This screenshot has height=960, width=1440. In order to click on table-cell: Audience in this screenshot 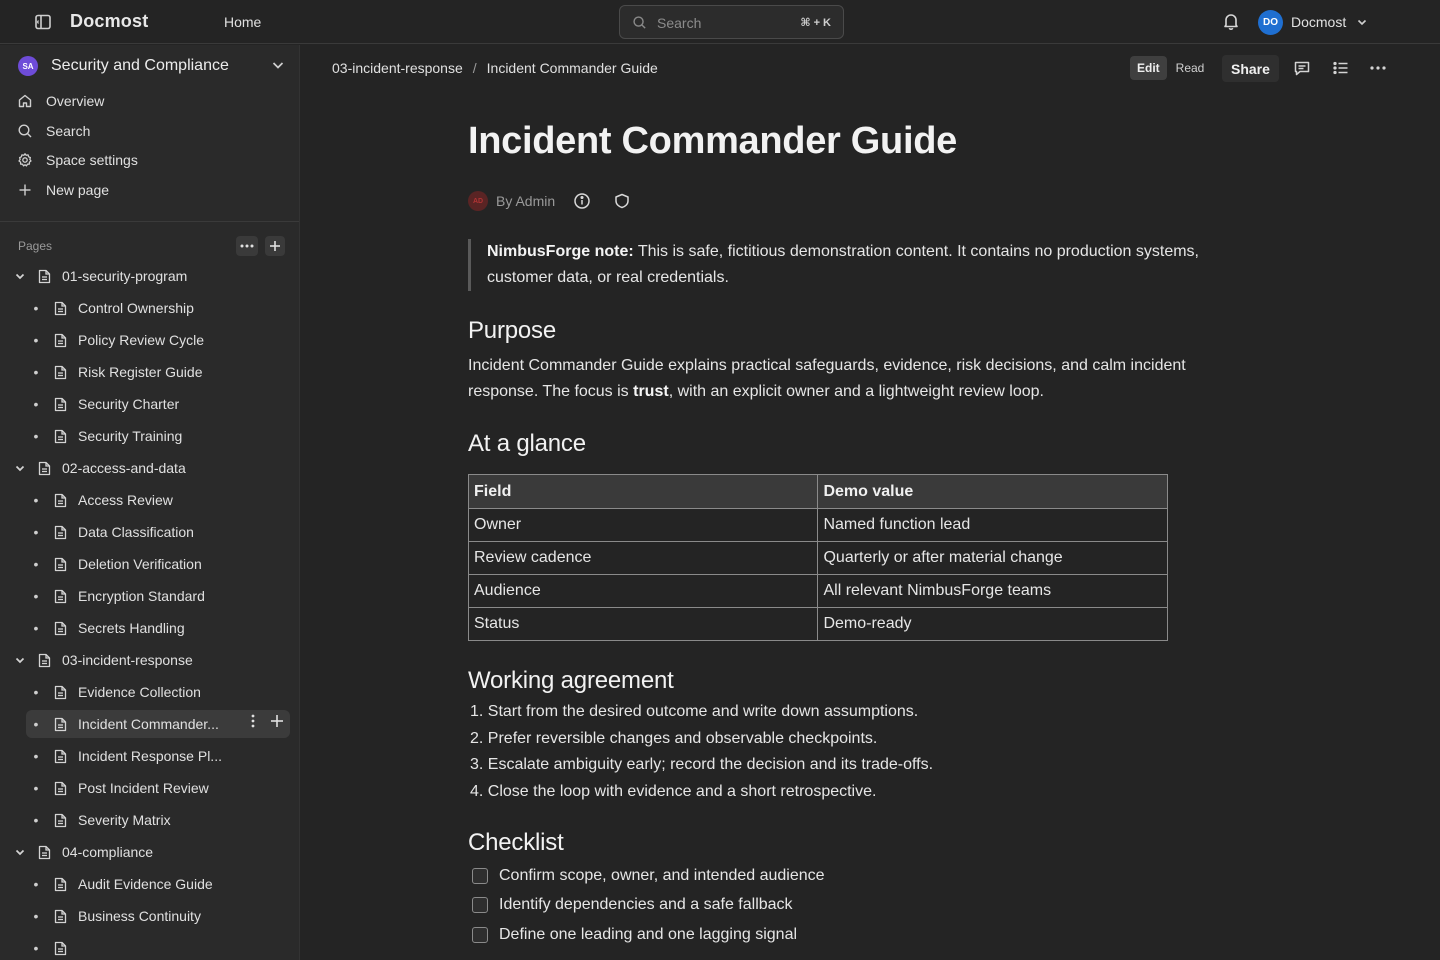, I will do `click(643, 591)`.